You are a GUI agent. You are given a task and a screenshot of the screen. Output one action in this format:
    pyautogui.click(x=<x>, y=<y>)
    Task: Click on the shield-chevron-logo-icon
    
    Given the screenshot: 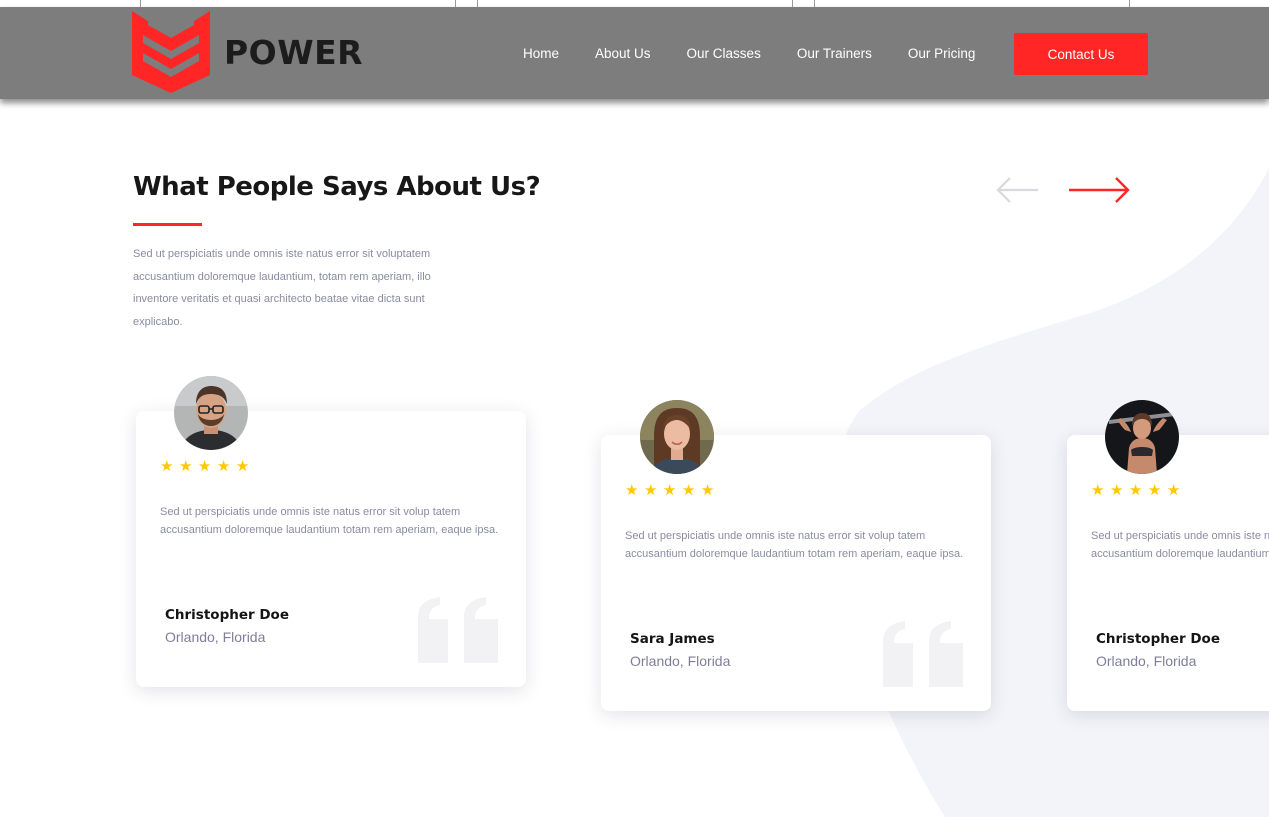 What is the action you would take?
    pyautogui.click(x=171, y=52)
    